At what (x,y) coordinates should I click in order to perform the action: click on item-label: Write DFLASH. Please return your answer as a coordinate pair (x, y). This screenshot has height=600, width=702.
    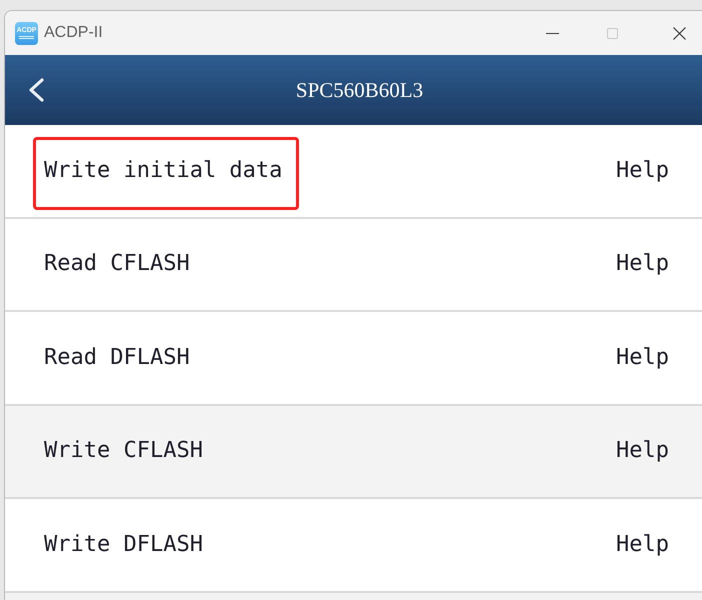
    Looking at the image, I should click on (123, 545).